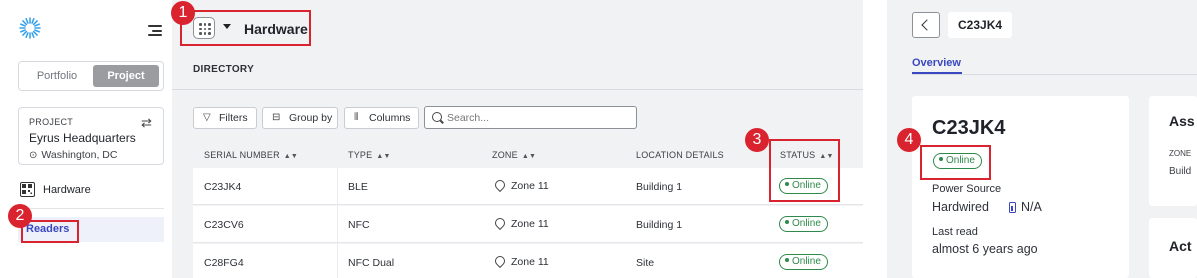 This screenshot has width=1197, height=278. What do you see at coordinates (645, 263) in the screenshot?
I see `cell-location: Site` at bounding box center [645, 263].